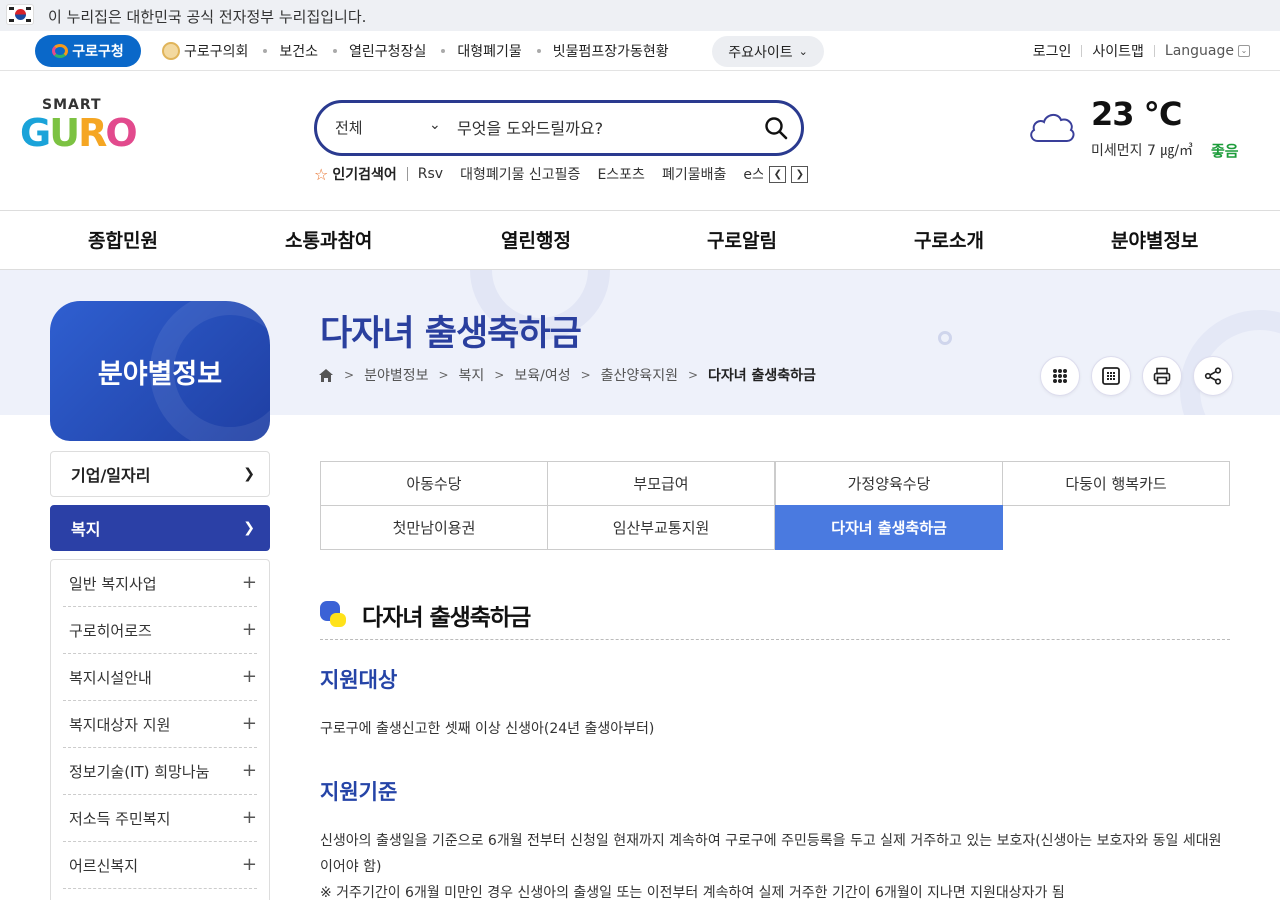  I want to click on util-link-large-waste: 대형폐기물, so click(481, 51).